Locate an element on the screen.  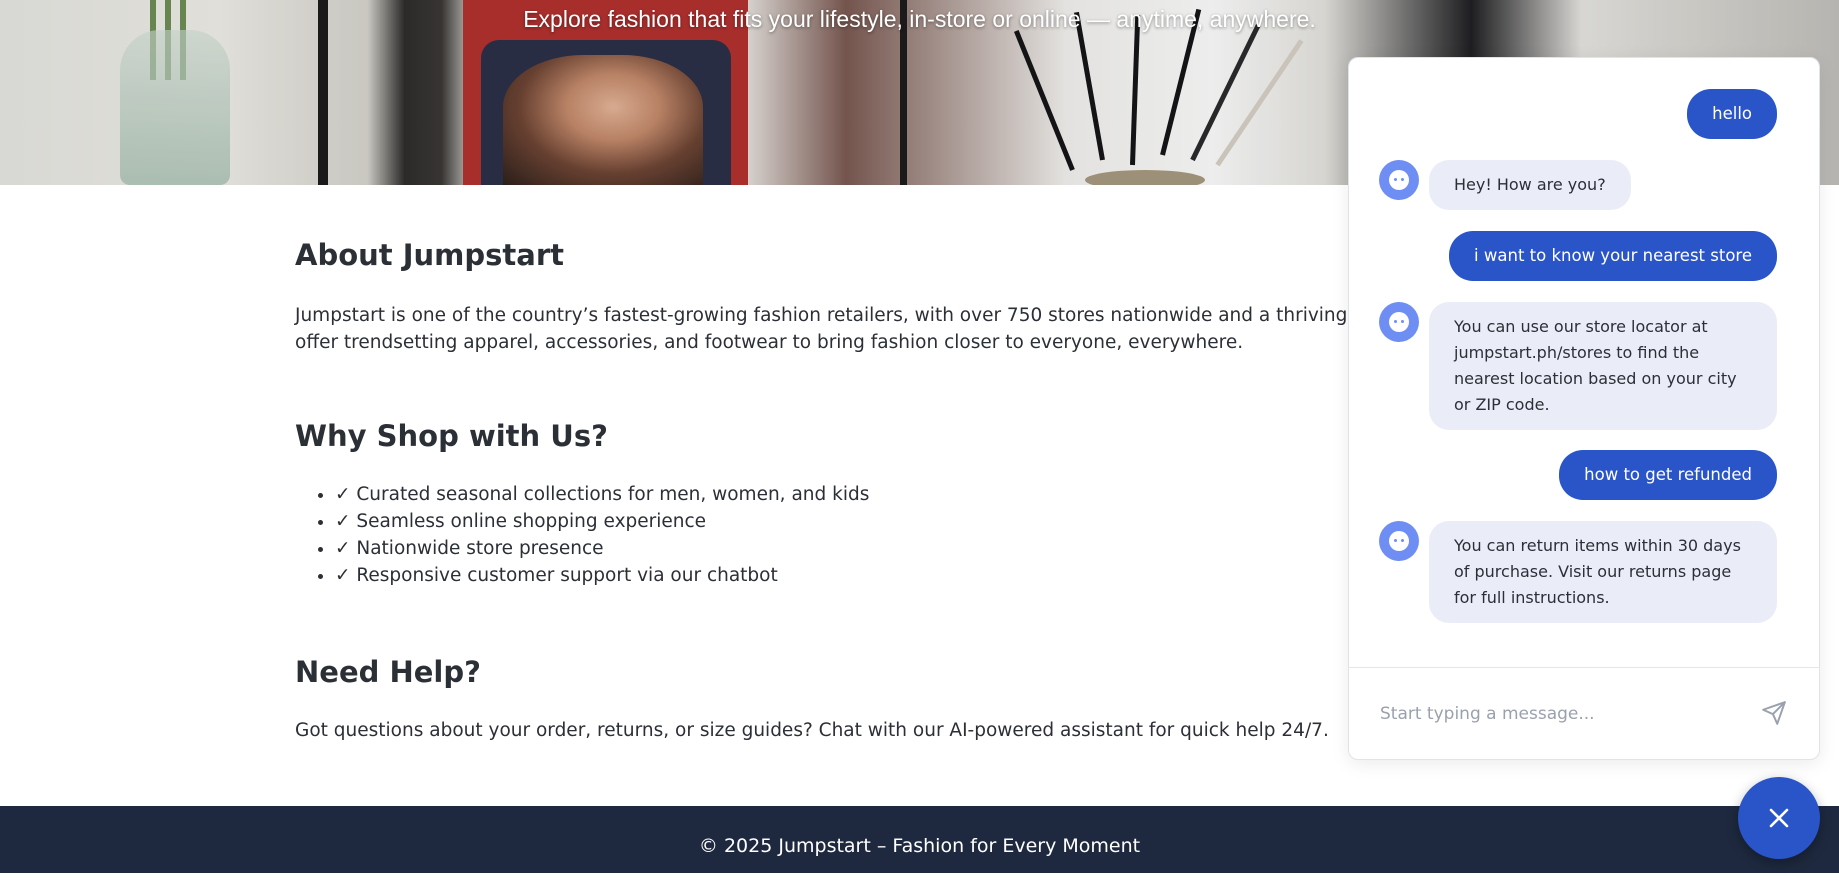
close-chat-button is located at coordinates (1779, 818).